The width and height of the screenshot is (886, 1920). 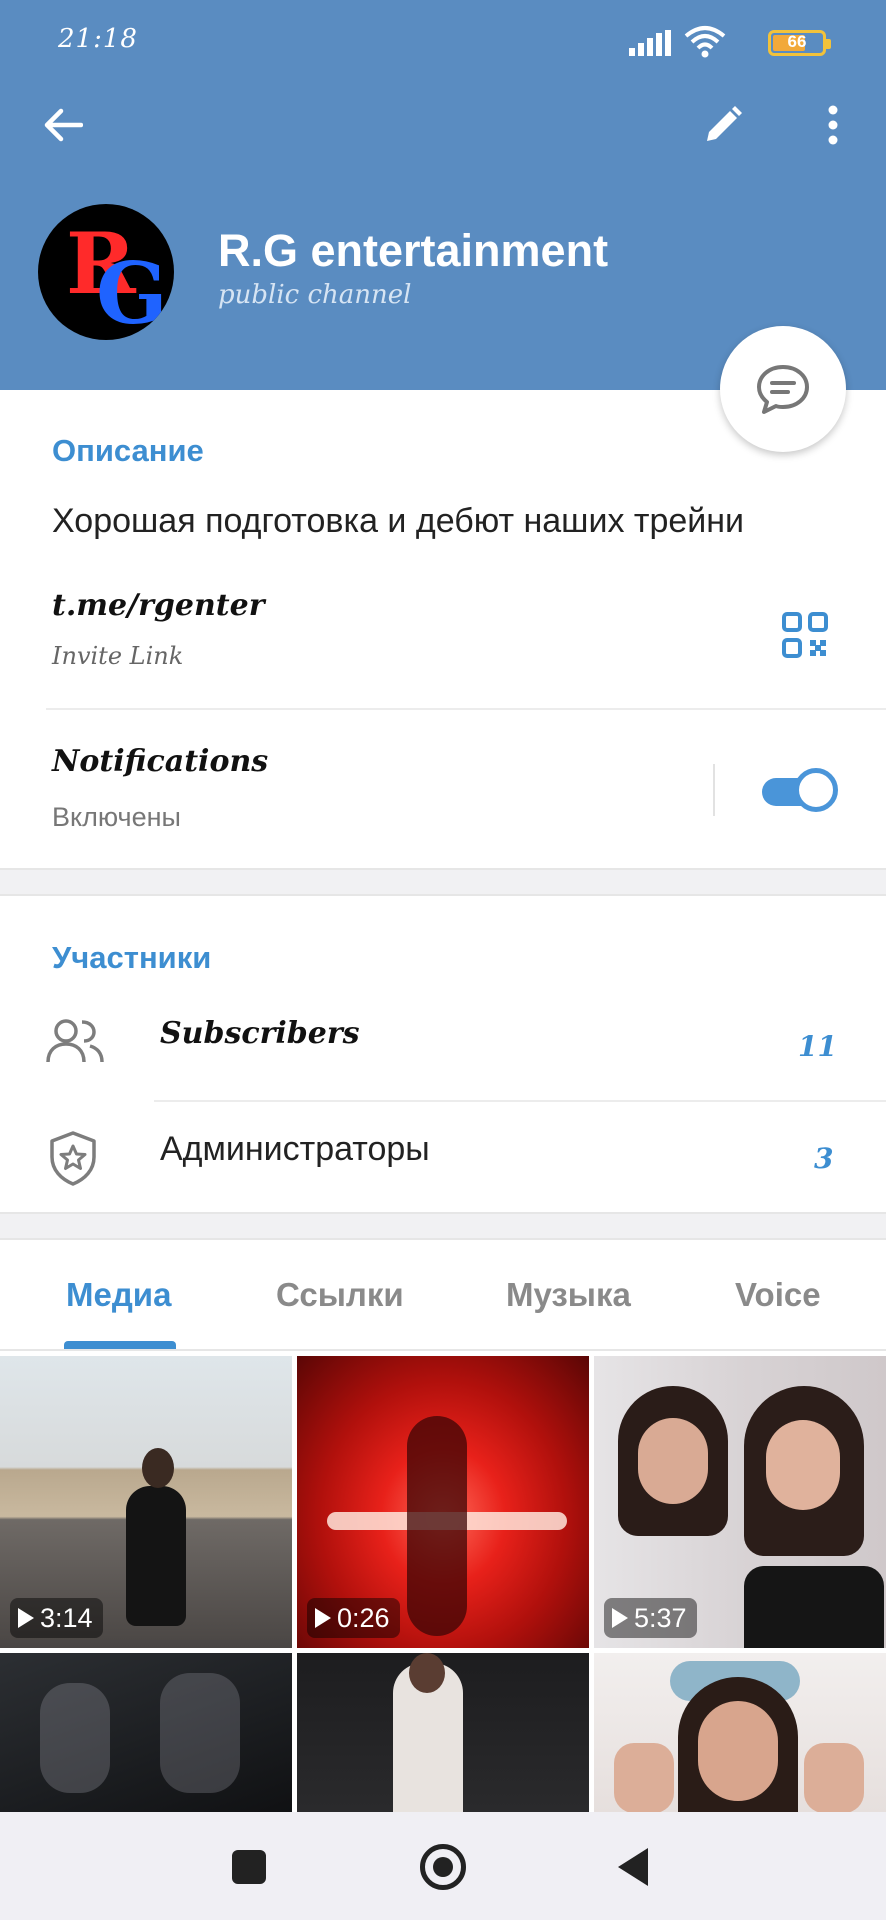 I want to click on tab-music: Музыка, so click(x=568, y=1295).